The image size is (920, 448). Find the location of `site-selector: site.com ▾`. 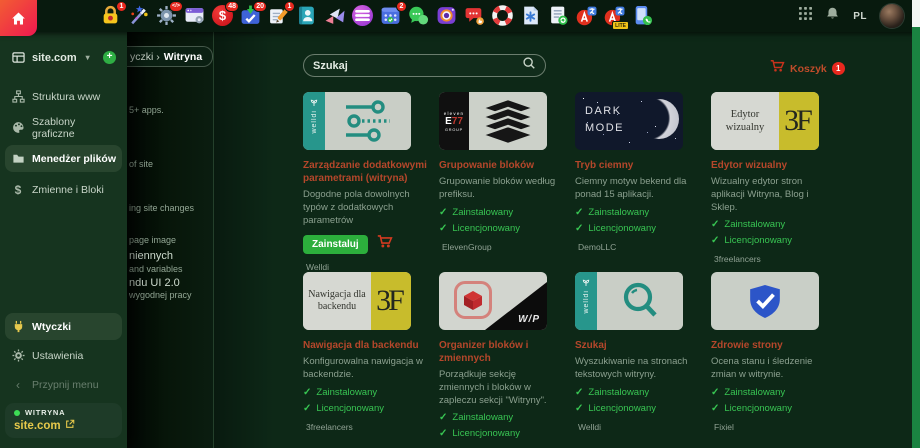

site-selector: site.com ▾ is located at coordinates (63, 57).